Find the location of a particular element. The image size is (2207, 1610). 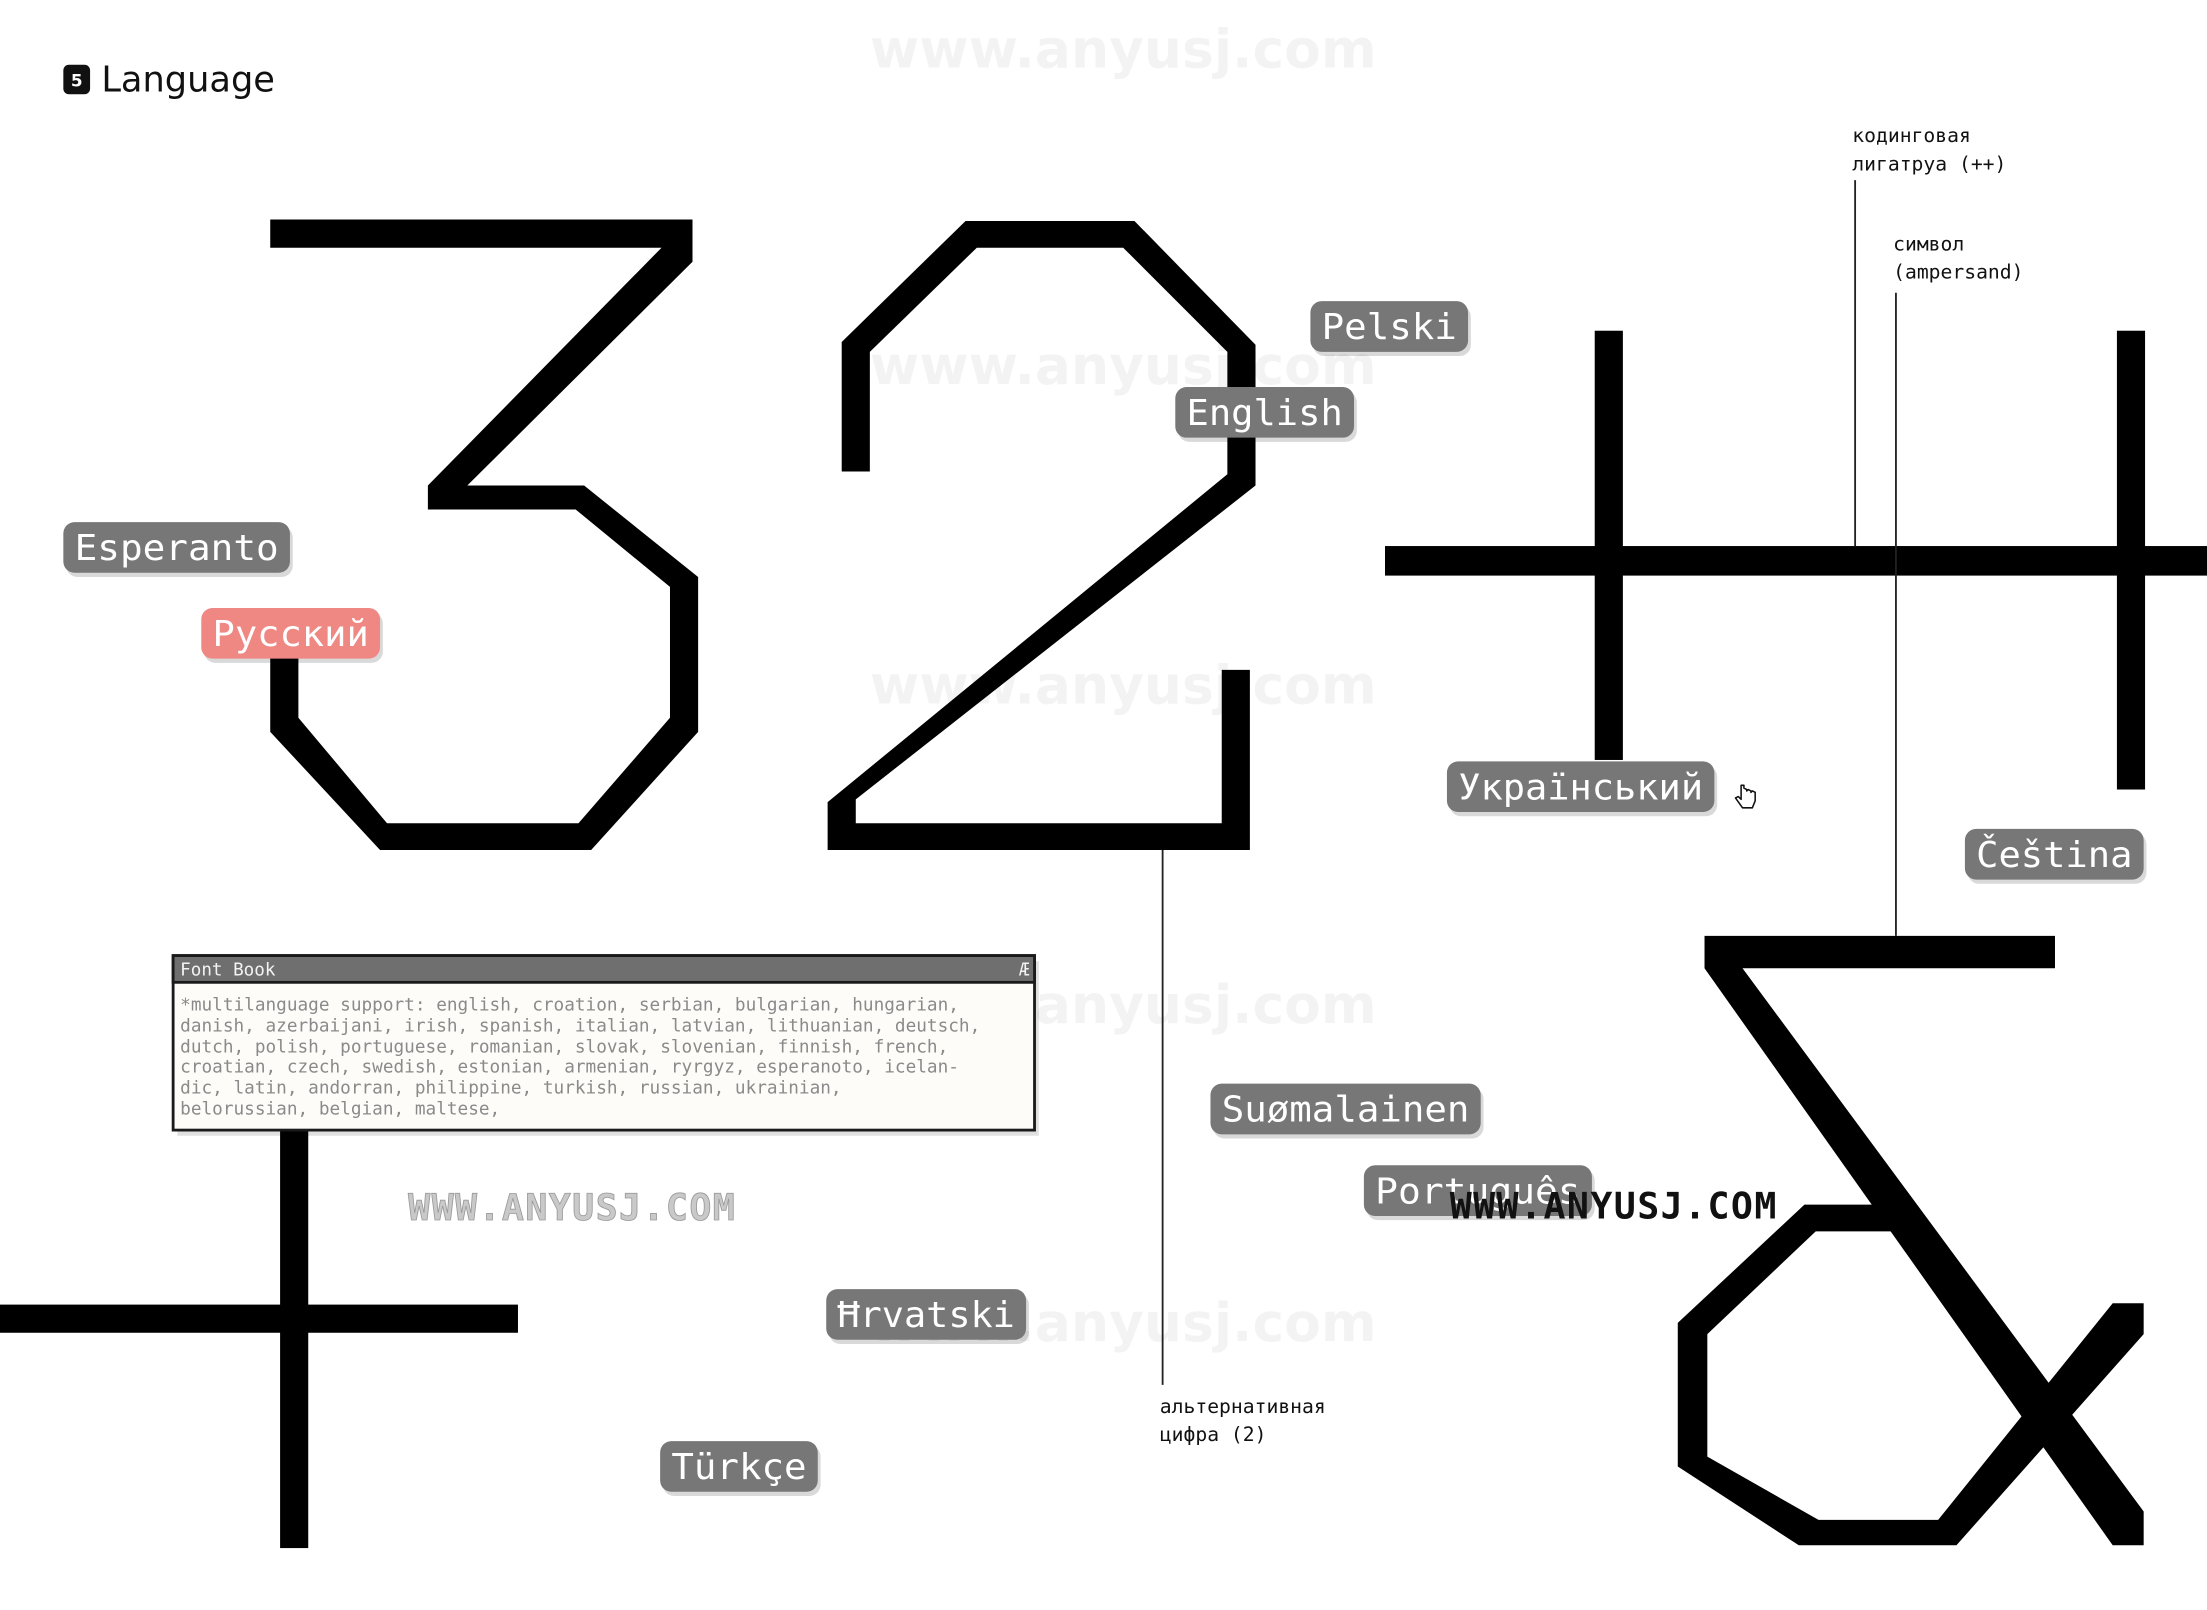

annotation-ligature-line1: кодинговая is located at coordinates (1911, 135).